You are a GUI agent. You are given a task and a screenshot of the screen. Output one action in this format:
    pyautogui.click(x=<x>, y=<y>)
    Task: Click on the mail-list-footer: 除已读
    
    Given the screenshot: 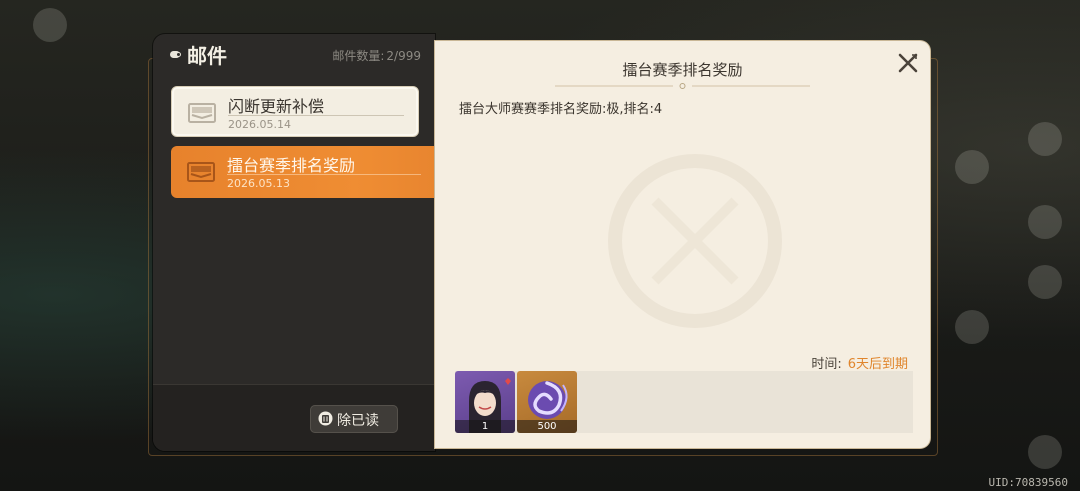 What is the action you would take?
    pyautogui.click(x=294, y=417)
    